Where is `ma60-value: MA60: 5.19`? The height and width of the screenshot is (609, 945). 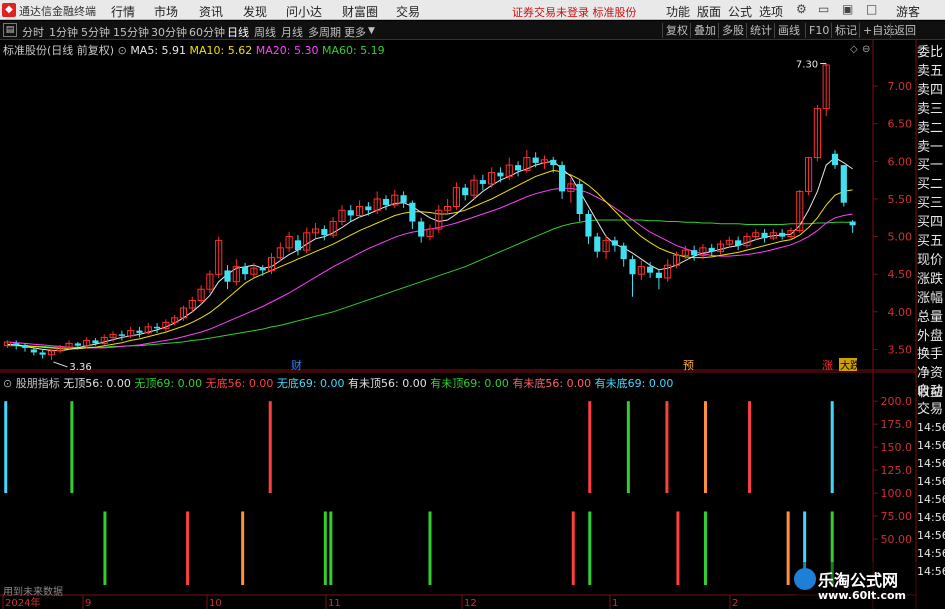
ma60-value: MA60: 5.19 is located at coordinates (353, 50).